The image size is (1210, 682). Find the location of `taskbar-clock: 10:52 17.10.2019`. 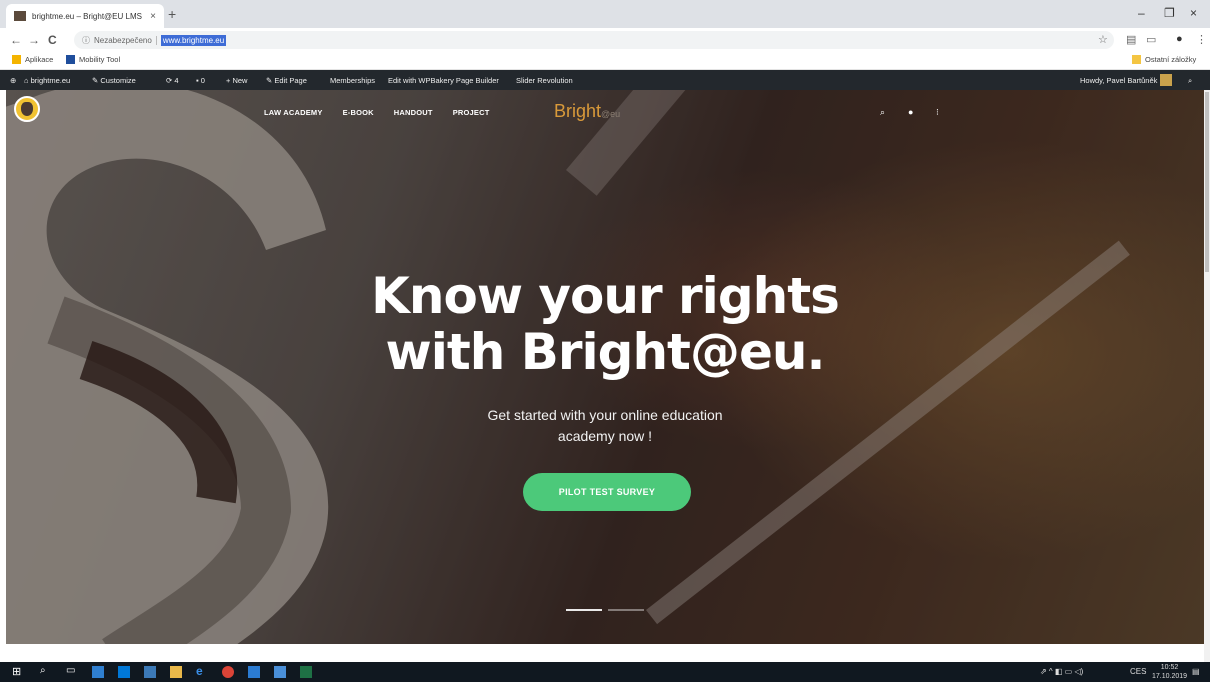

taskbar-clock: 10:52 17.10.2019 is located at coordinates (1169, 672).